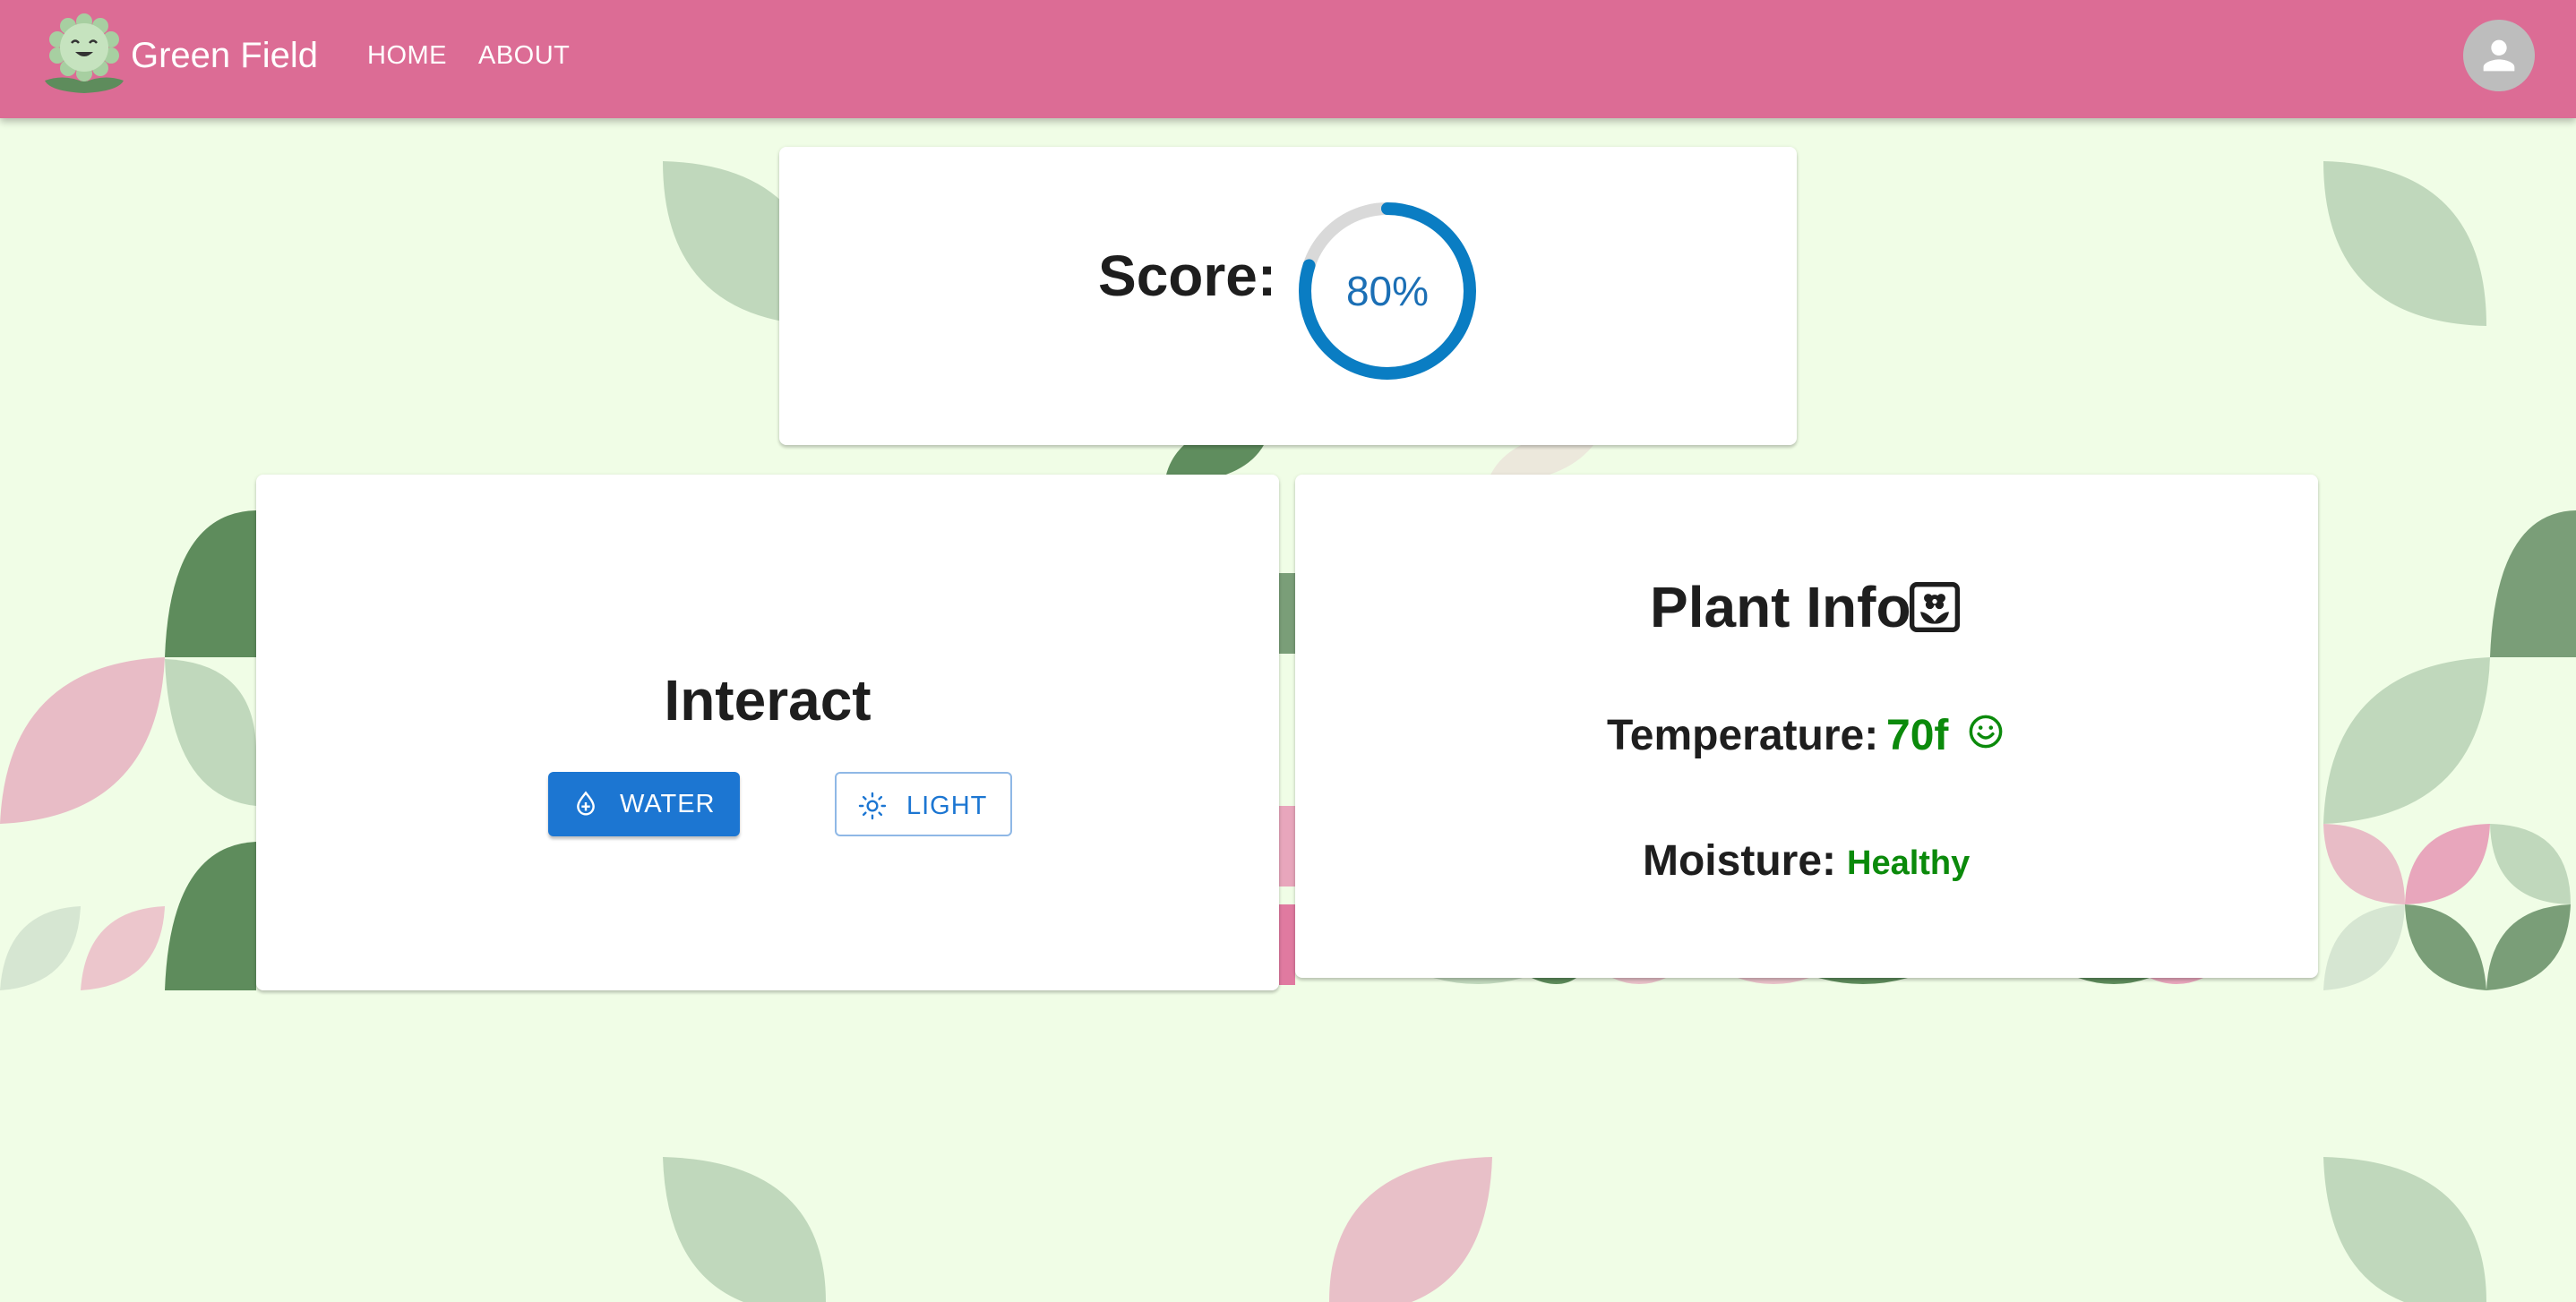  I want to click on smiley-face-icon, so click(1986, 732).